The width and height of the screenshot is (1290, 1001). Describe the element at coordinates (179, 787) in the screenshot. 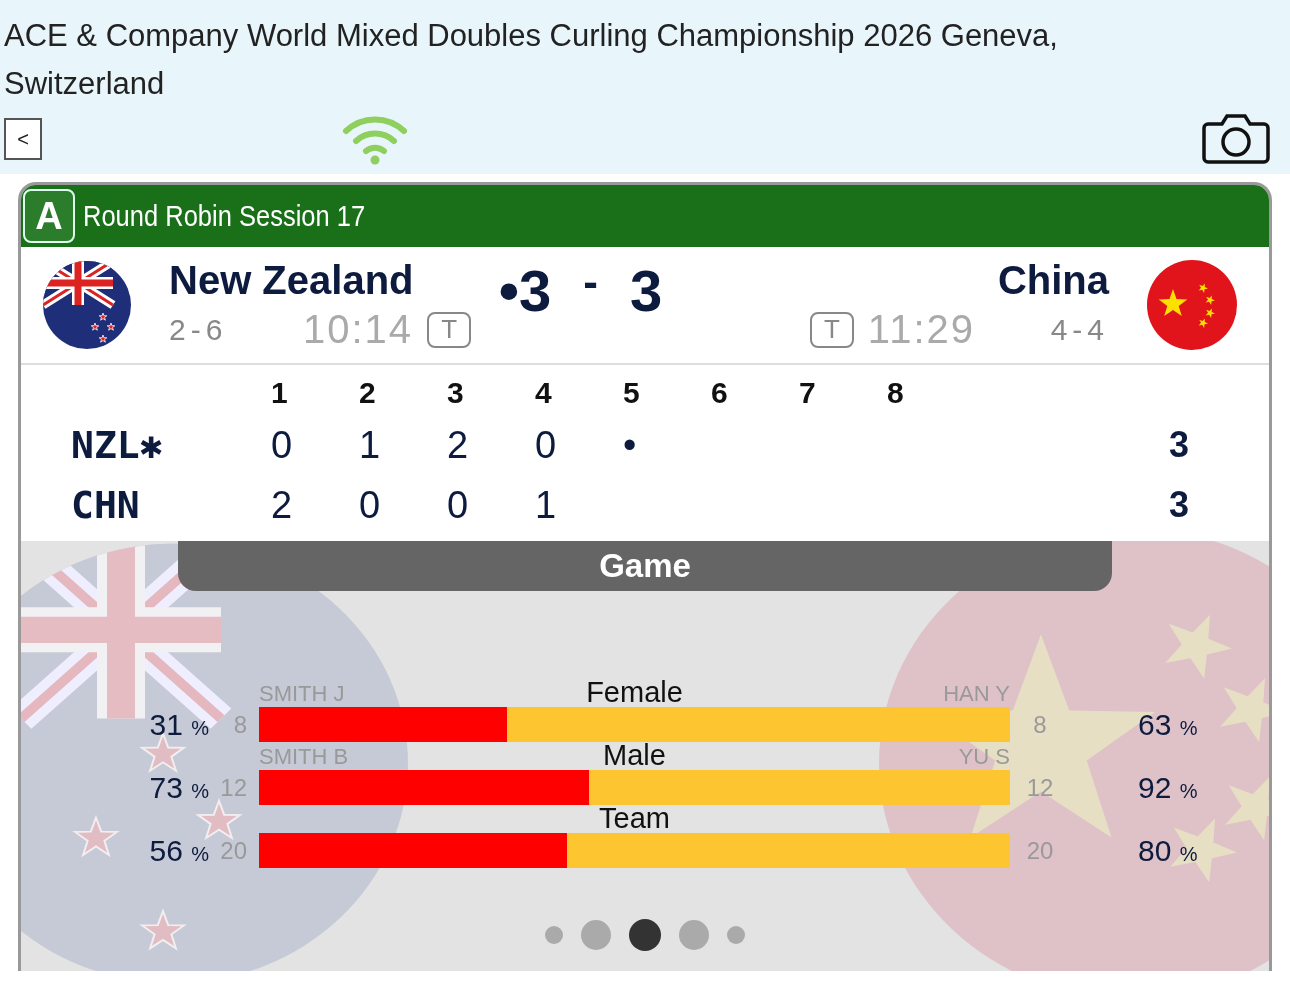

I see `percentage: 73 %` at that location.